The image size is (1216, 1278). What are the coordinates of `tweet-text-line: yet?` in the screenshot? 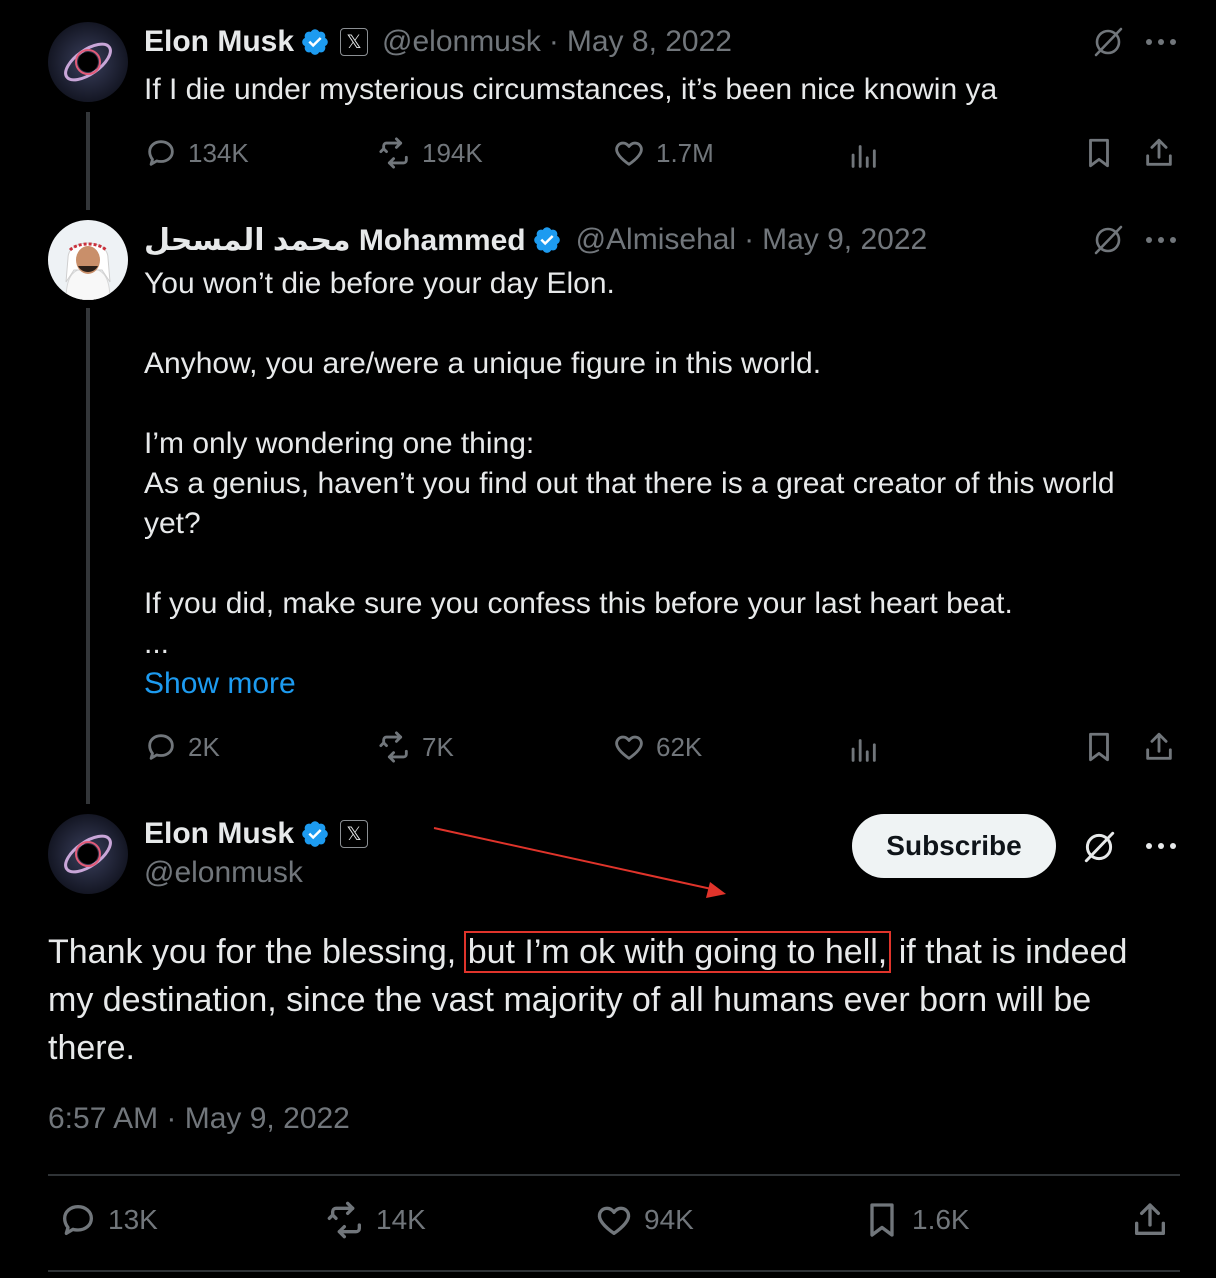 It's located at (172, 523).